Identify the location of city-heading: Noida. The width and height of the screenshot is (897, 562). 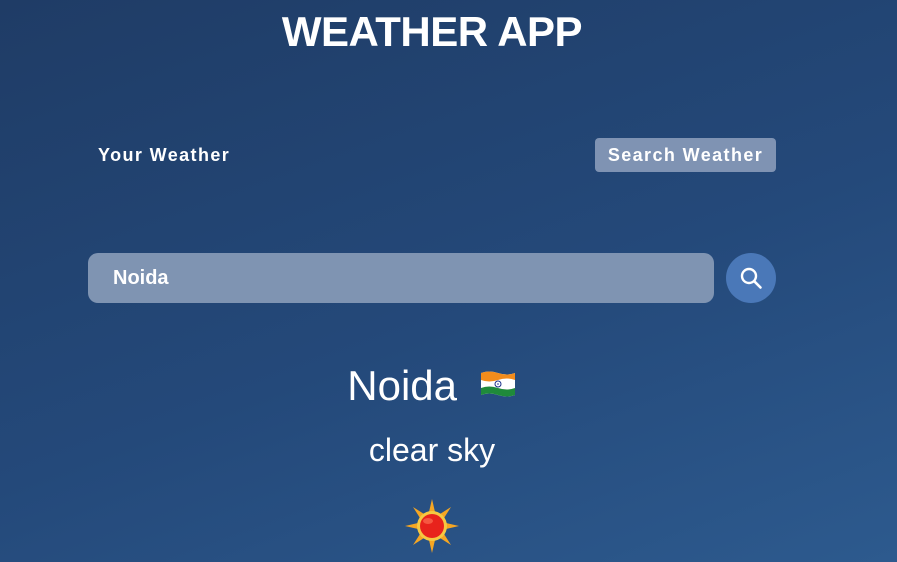
(432, 387).